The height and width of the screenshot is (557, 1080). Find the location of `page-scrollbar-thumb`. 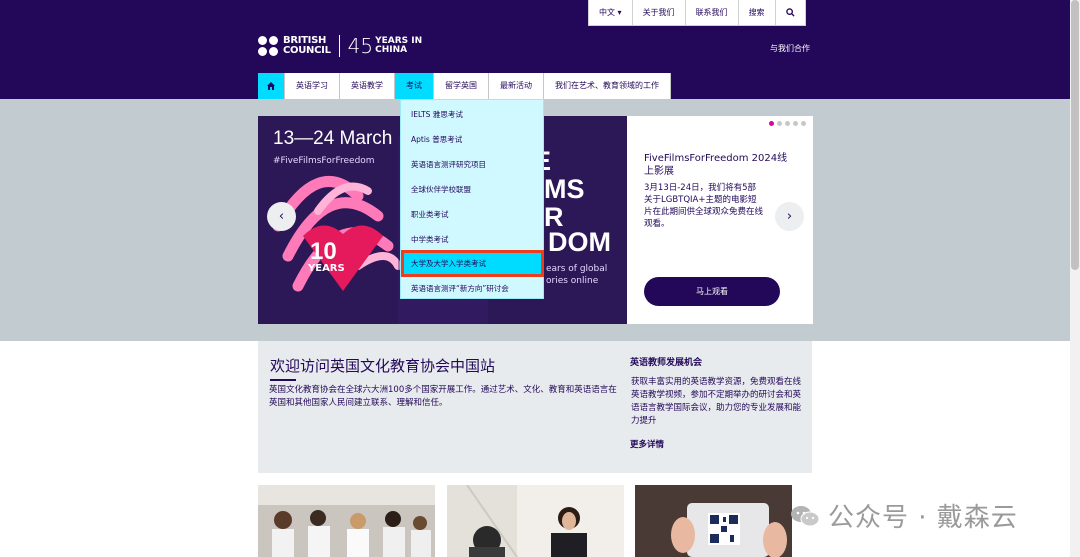

page-scrollbar-thumb is located at coordinates (1075, 135).